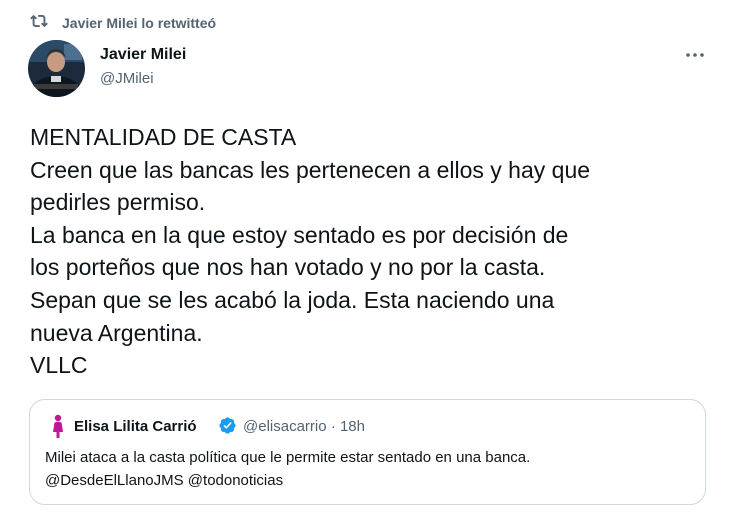 This screenshot has height=521, width=729. What do you see at coordinates (163, 137) in the screenshot?
I see `tweet-line: MENTALIDAD DE CASTA` at bounding box center [163, 137].